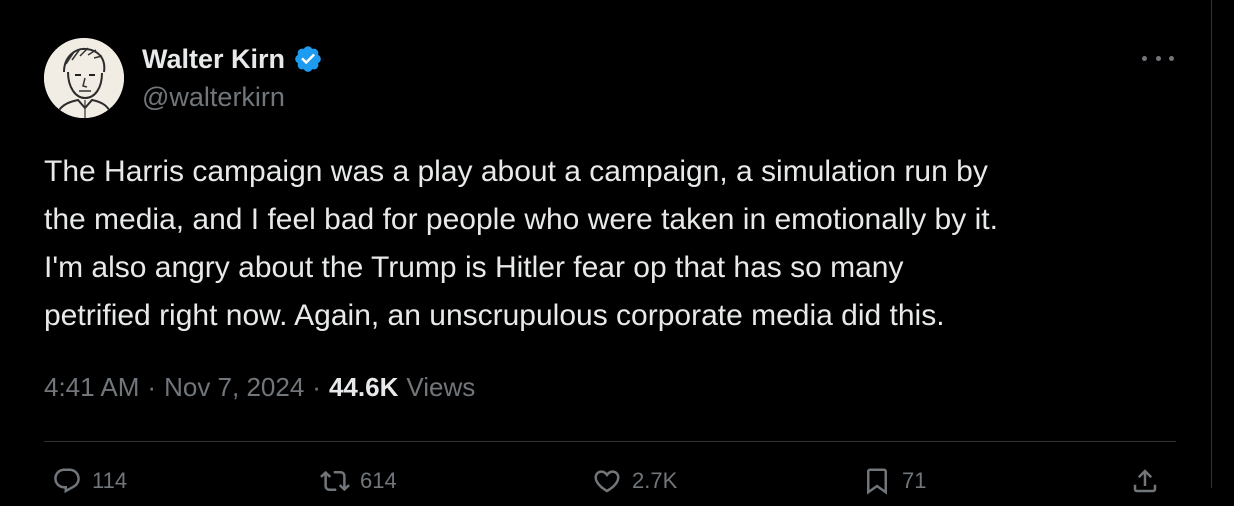 The height and width of the screenshot is (506, 1234). Describe the element at coordinates (607, 481) in the screenshot. I see `like-icon` at that location.